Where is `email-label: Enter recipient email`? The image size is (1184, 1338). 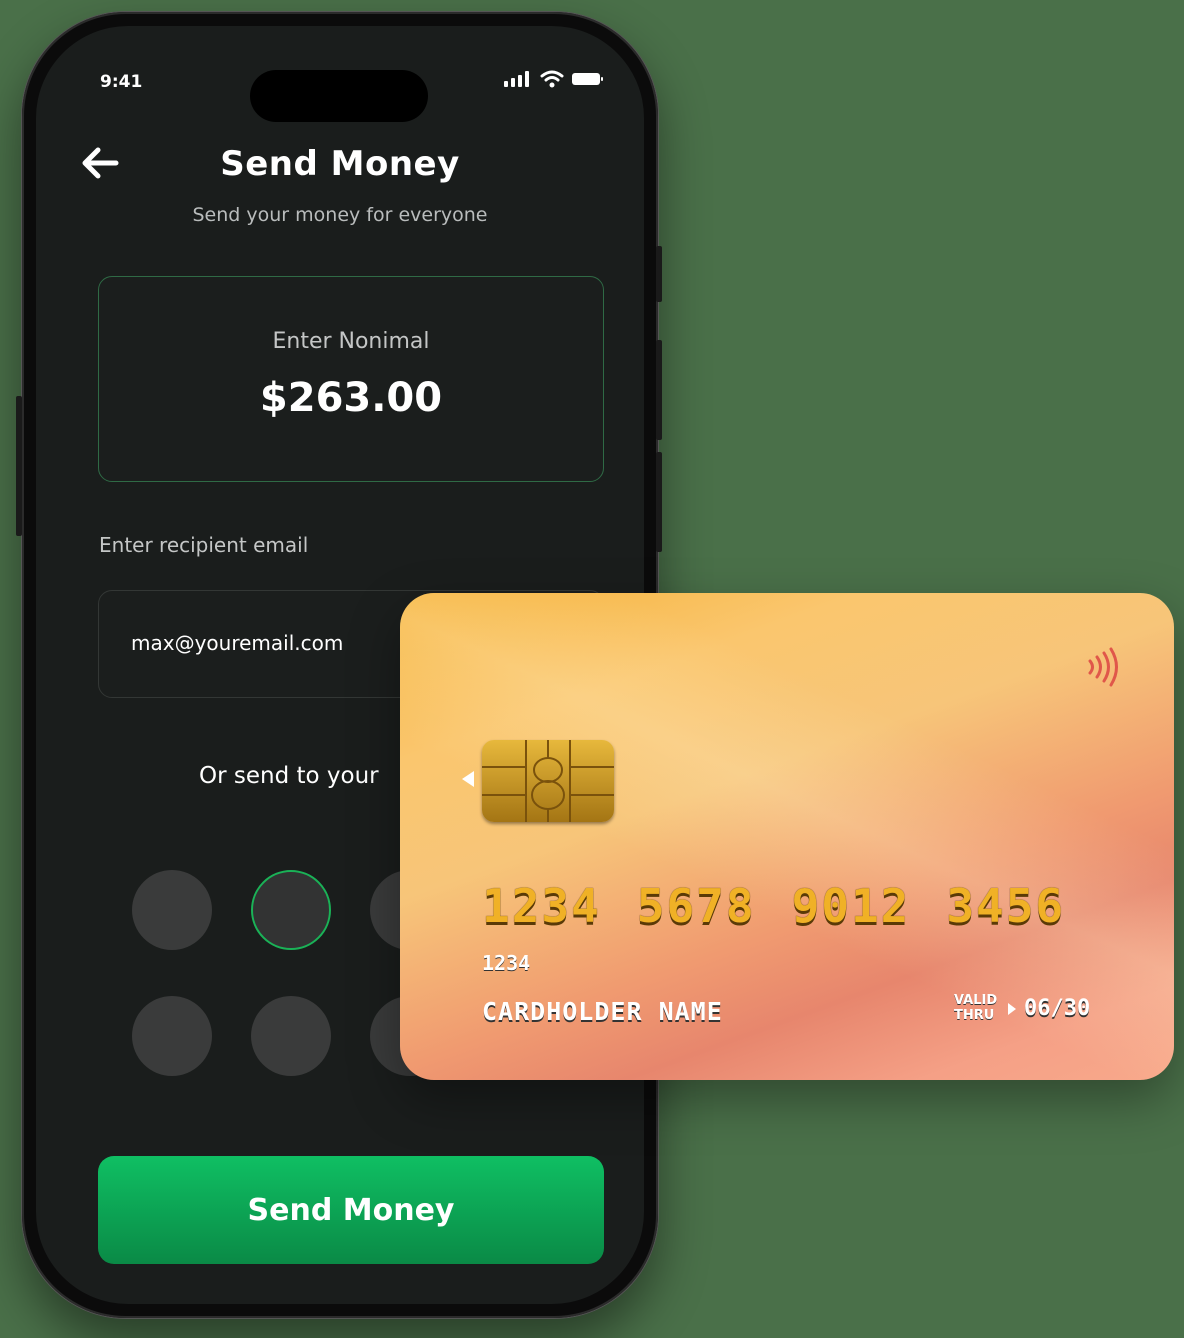 email-label: Enter recipient email is located at coordinates (204, 545).